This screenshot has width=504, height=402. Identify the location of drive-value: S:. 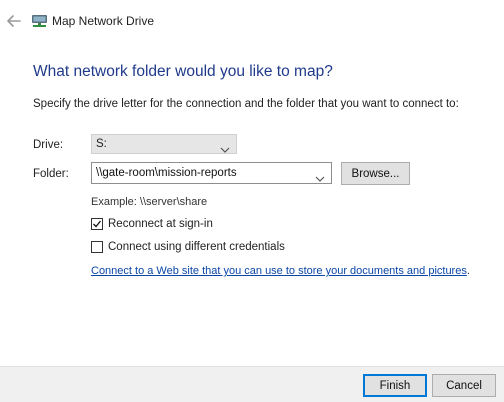
(101, 144).